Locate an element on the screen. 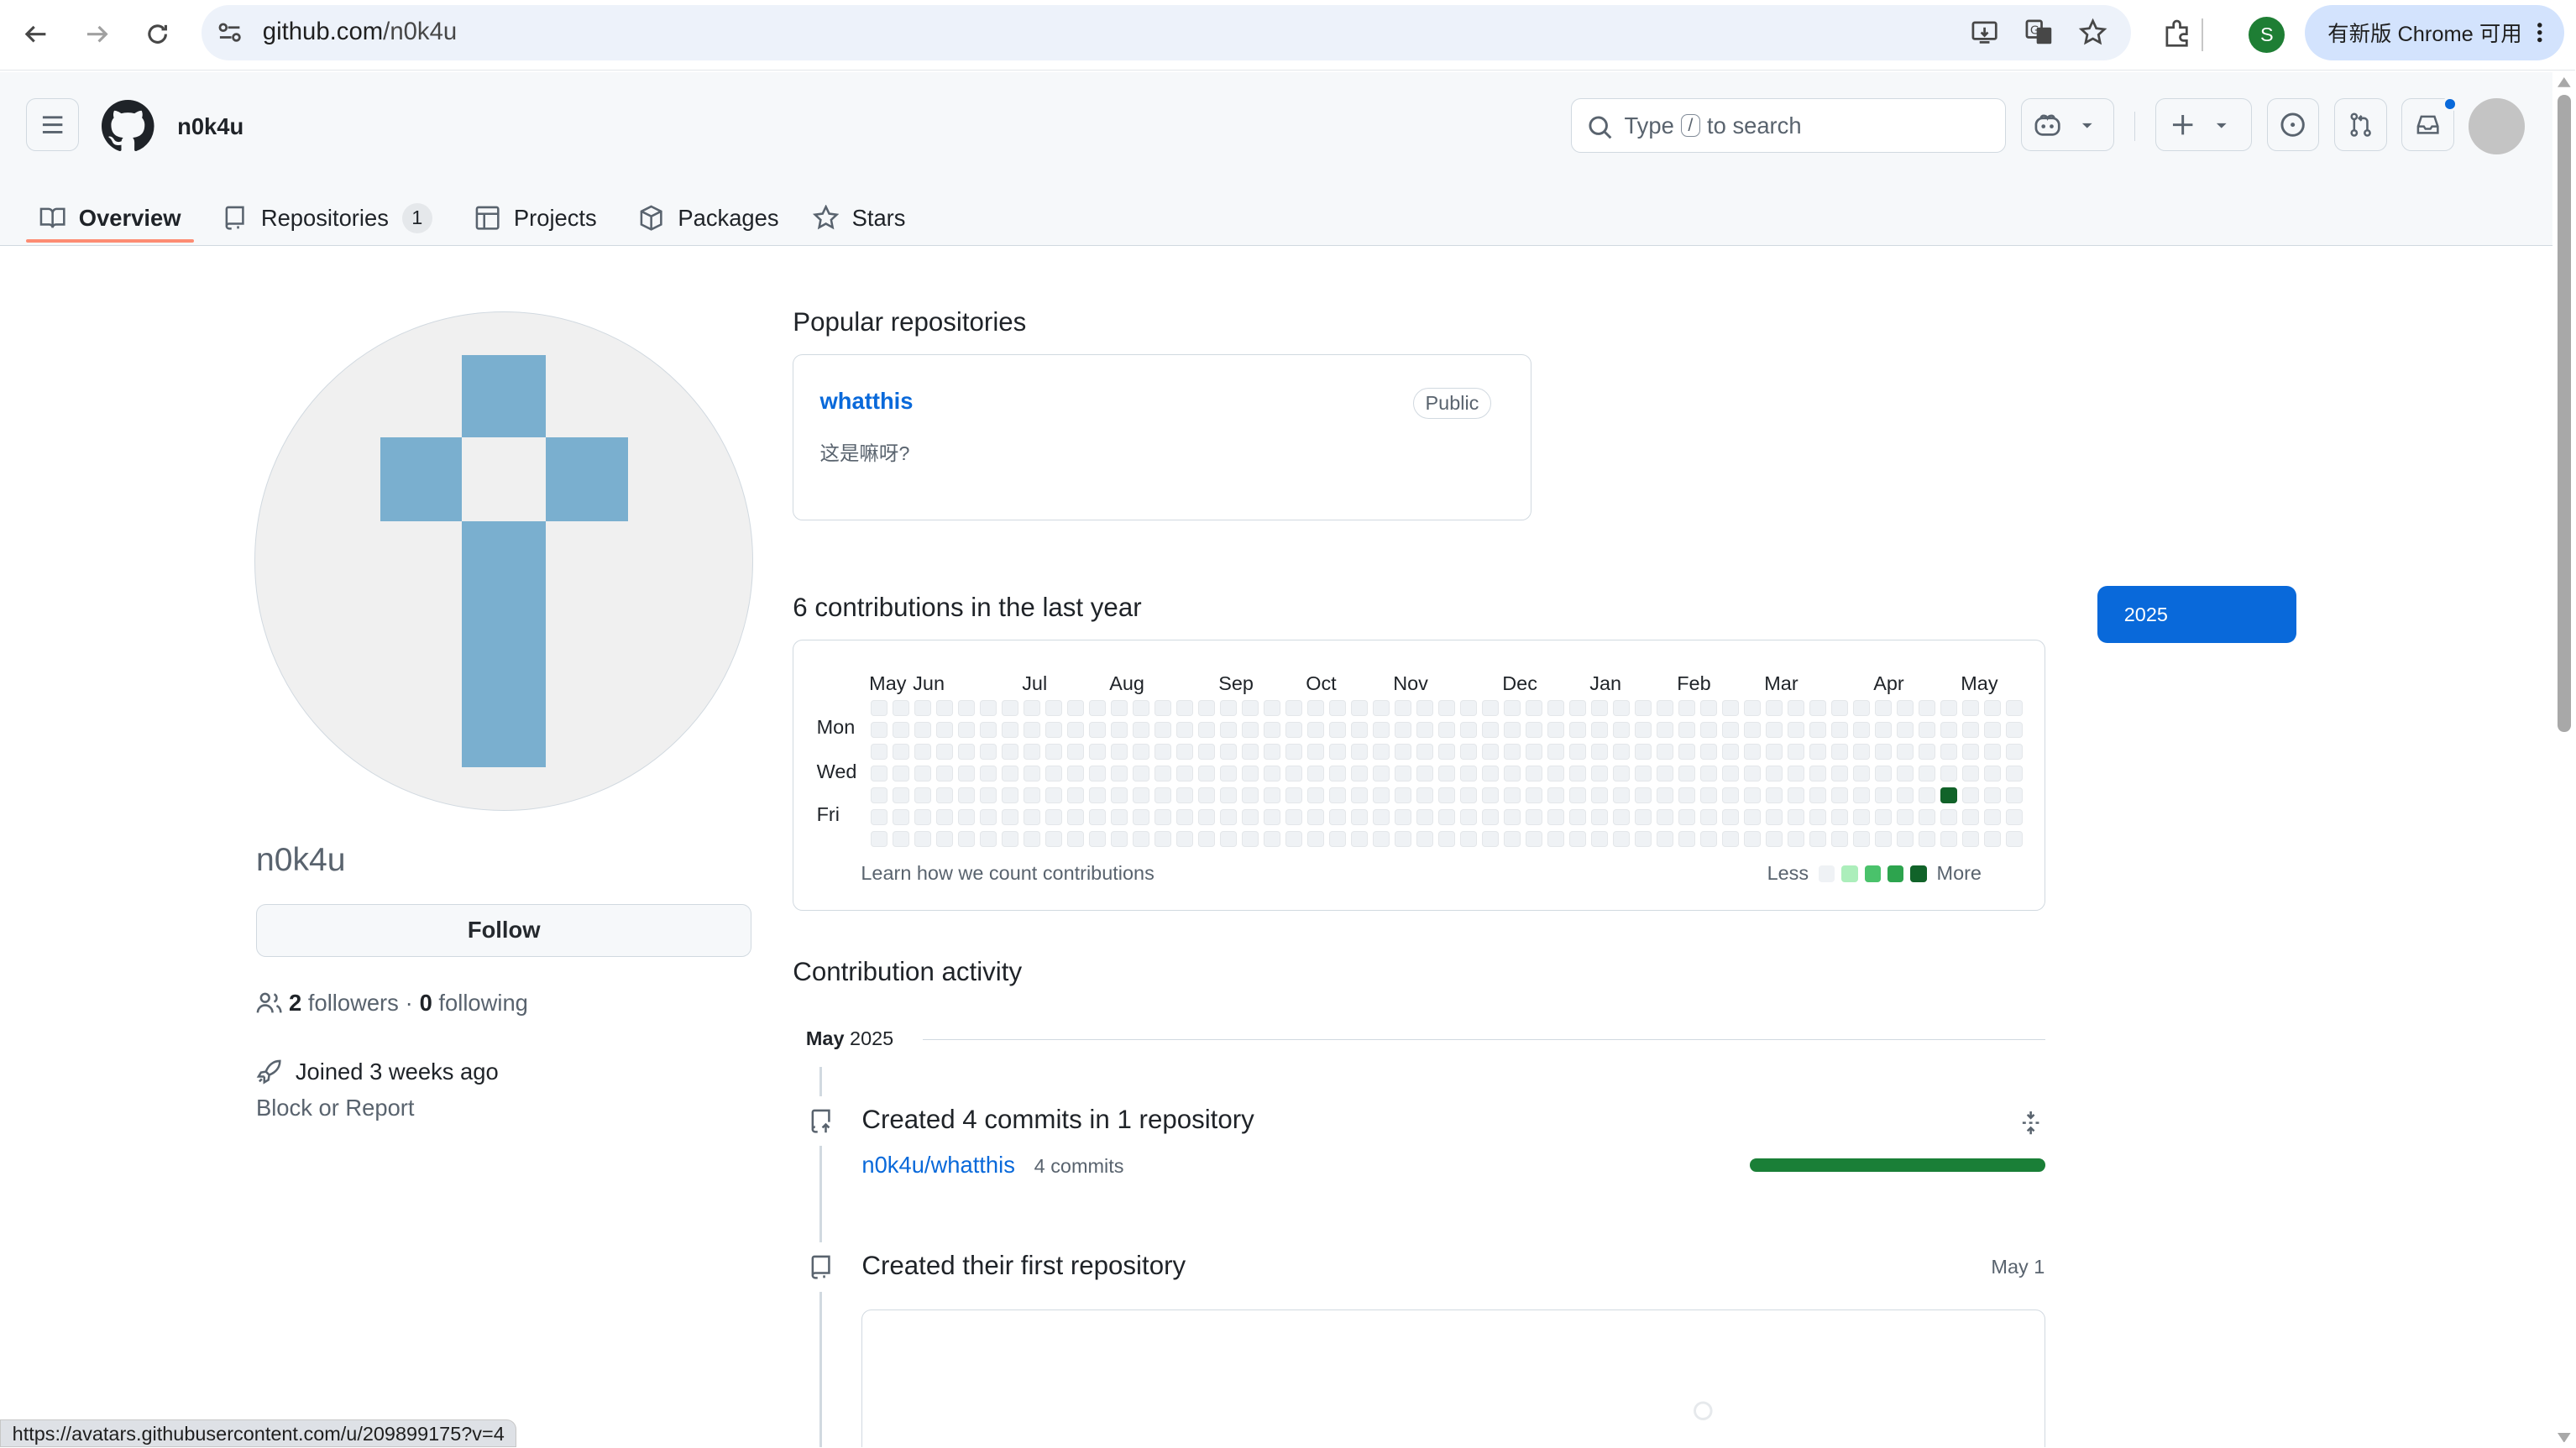 The width and height of the screenshot is (2576, 1448). chrome-profile-avatar: S is located at coordinates (2267, 34).